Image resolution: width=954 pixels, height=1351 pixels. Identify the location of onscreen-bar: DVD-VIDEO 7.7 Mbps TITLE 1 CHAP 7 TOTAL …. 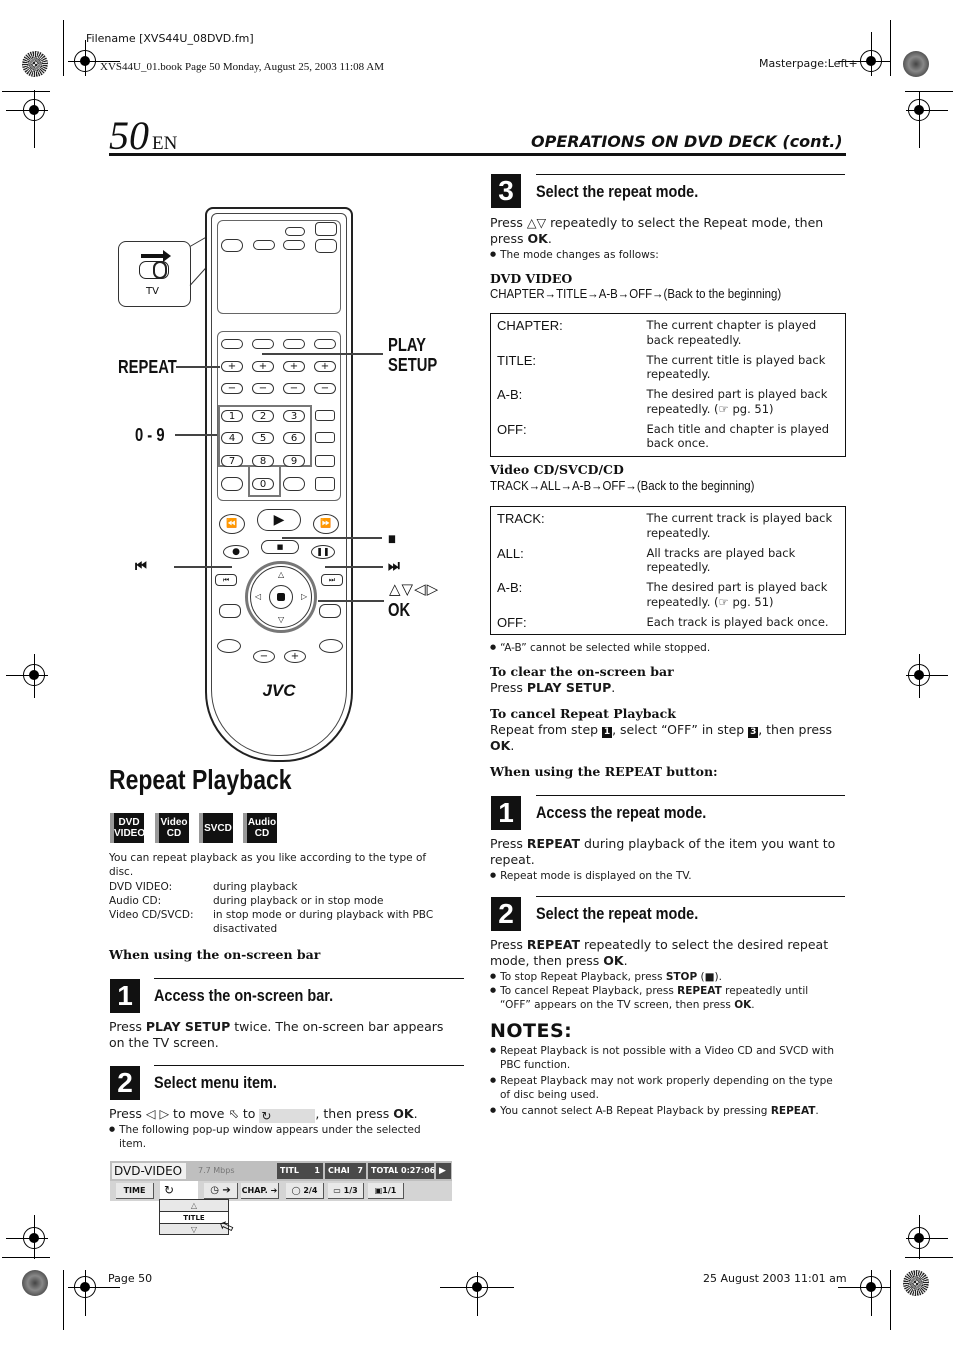
(281, 1181).